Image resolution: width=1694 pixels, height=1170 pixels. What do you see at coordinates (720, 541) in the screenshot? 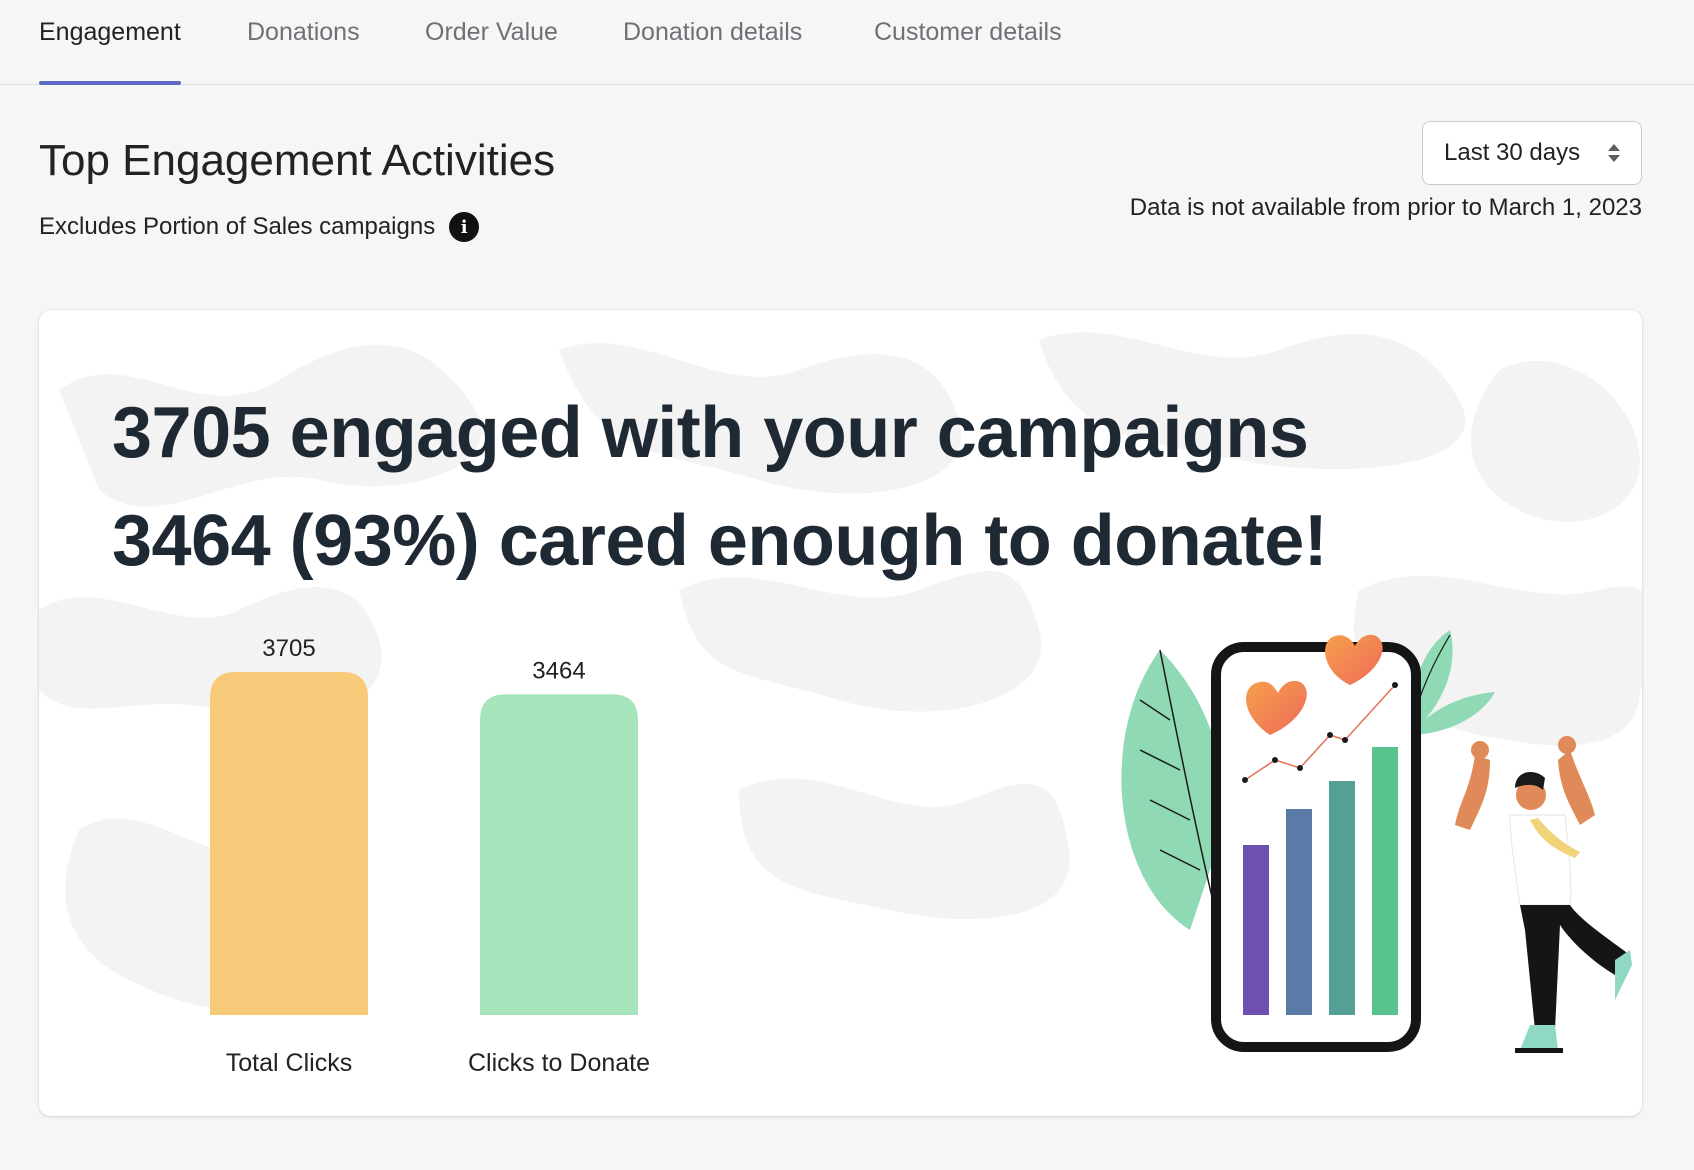
I see `headline-donated: 3464 (93%) cared enough to donate!` at bounding box center [720, 541].